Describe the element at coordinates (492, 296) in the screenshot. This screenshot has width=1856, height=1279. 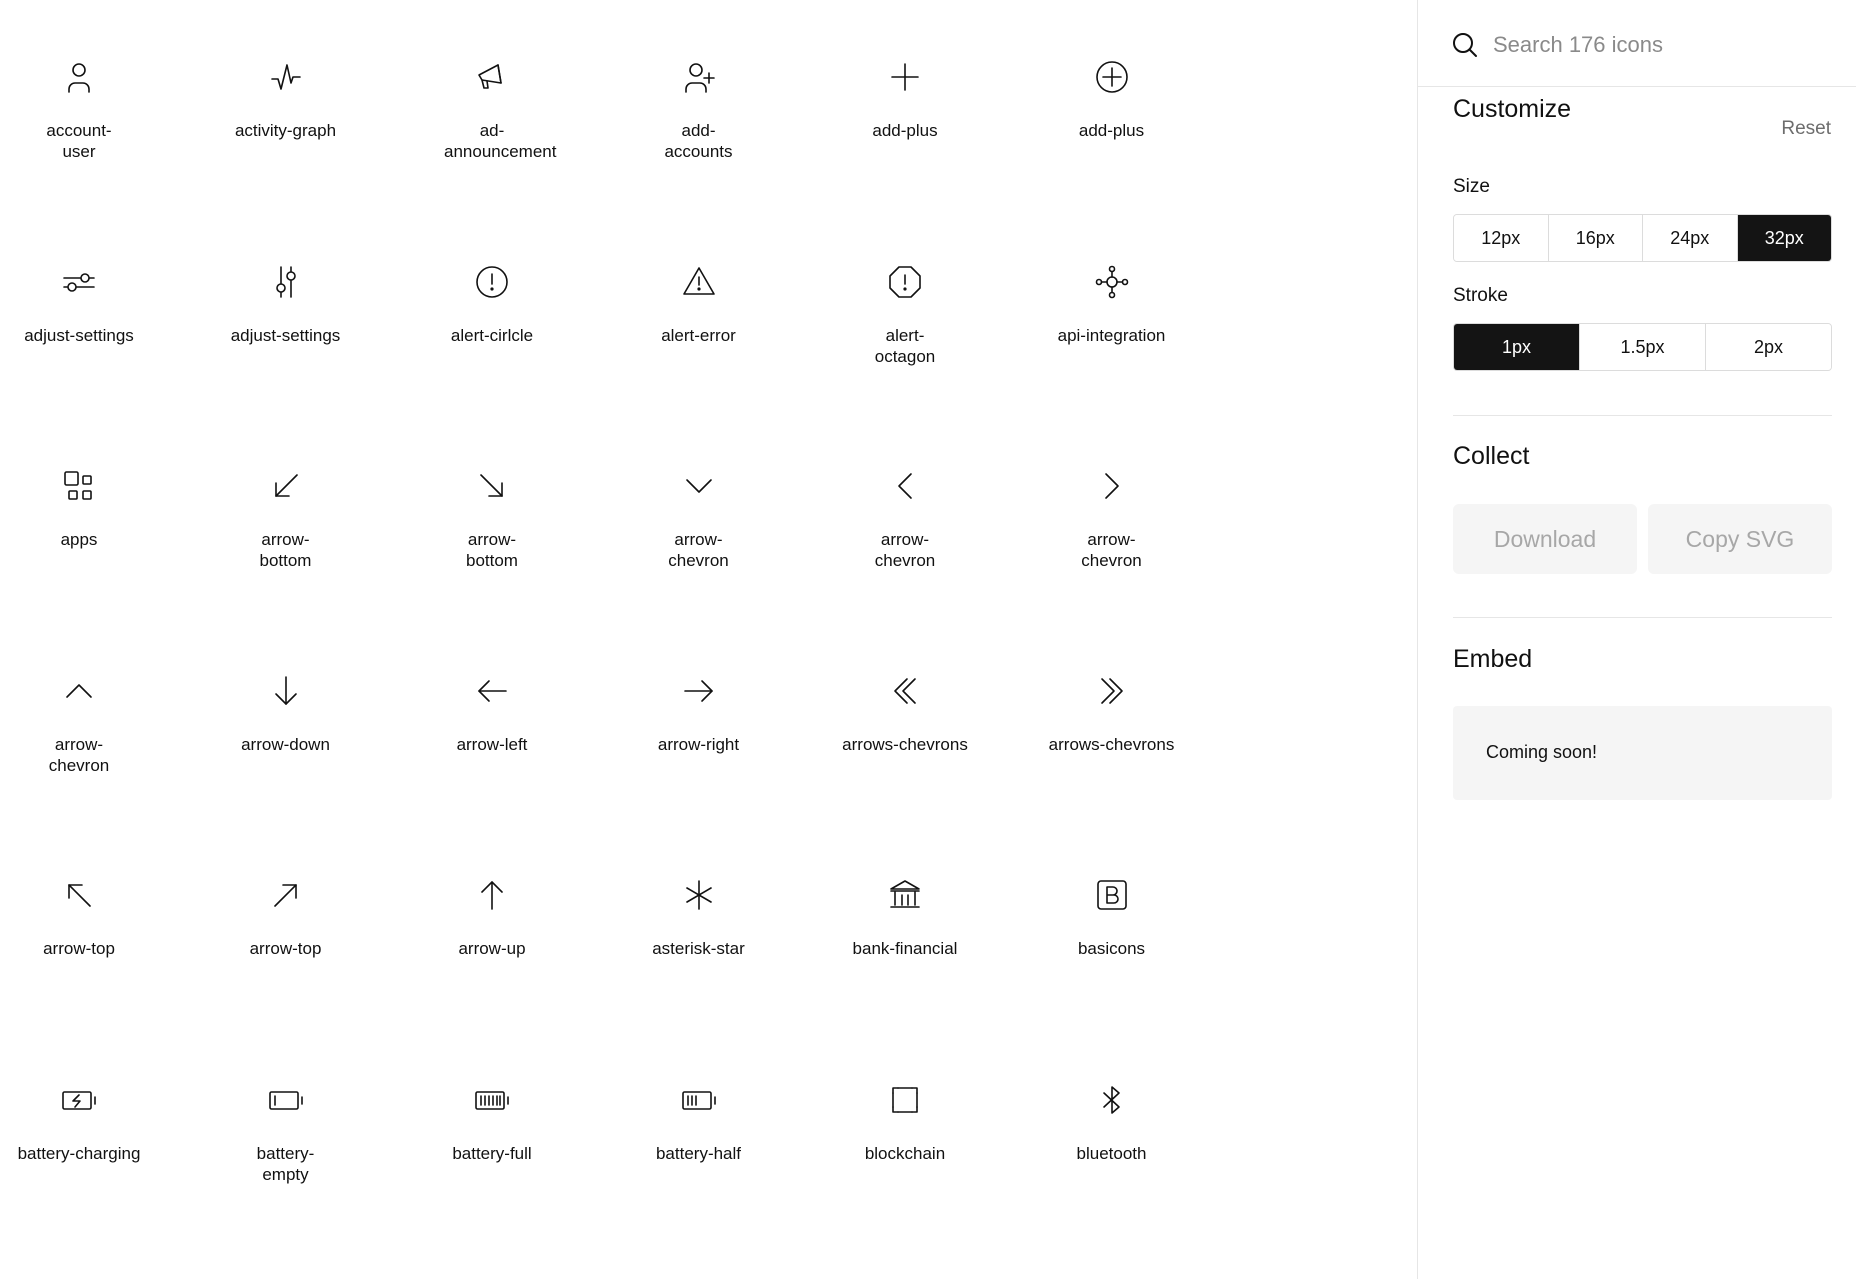
I see `icon-tile: alert-cirlcle` at that location.